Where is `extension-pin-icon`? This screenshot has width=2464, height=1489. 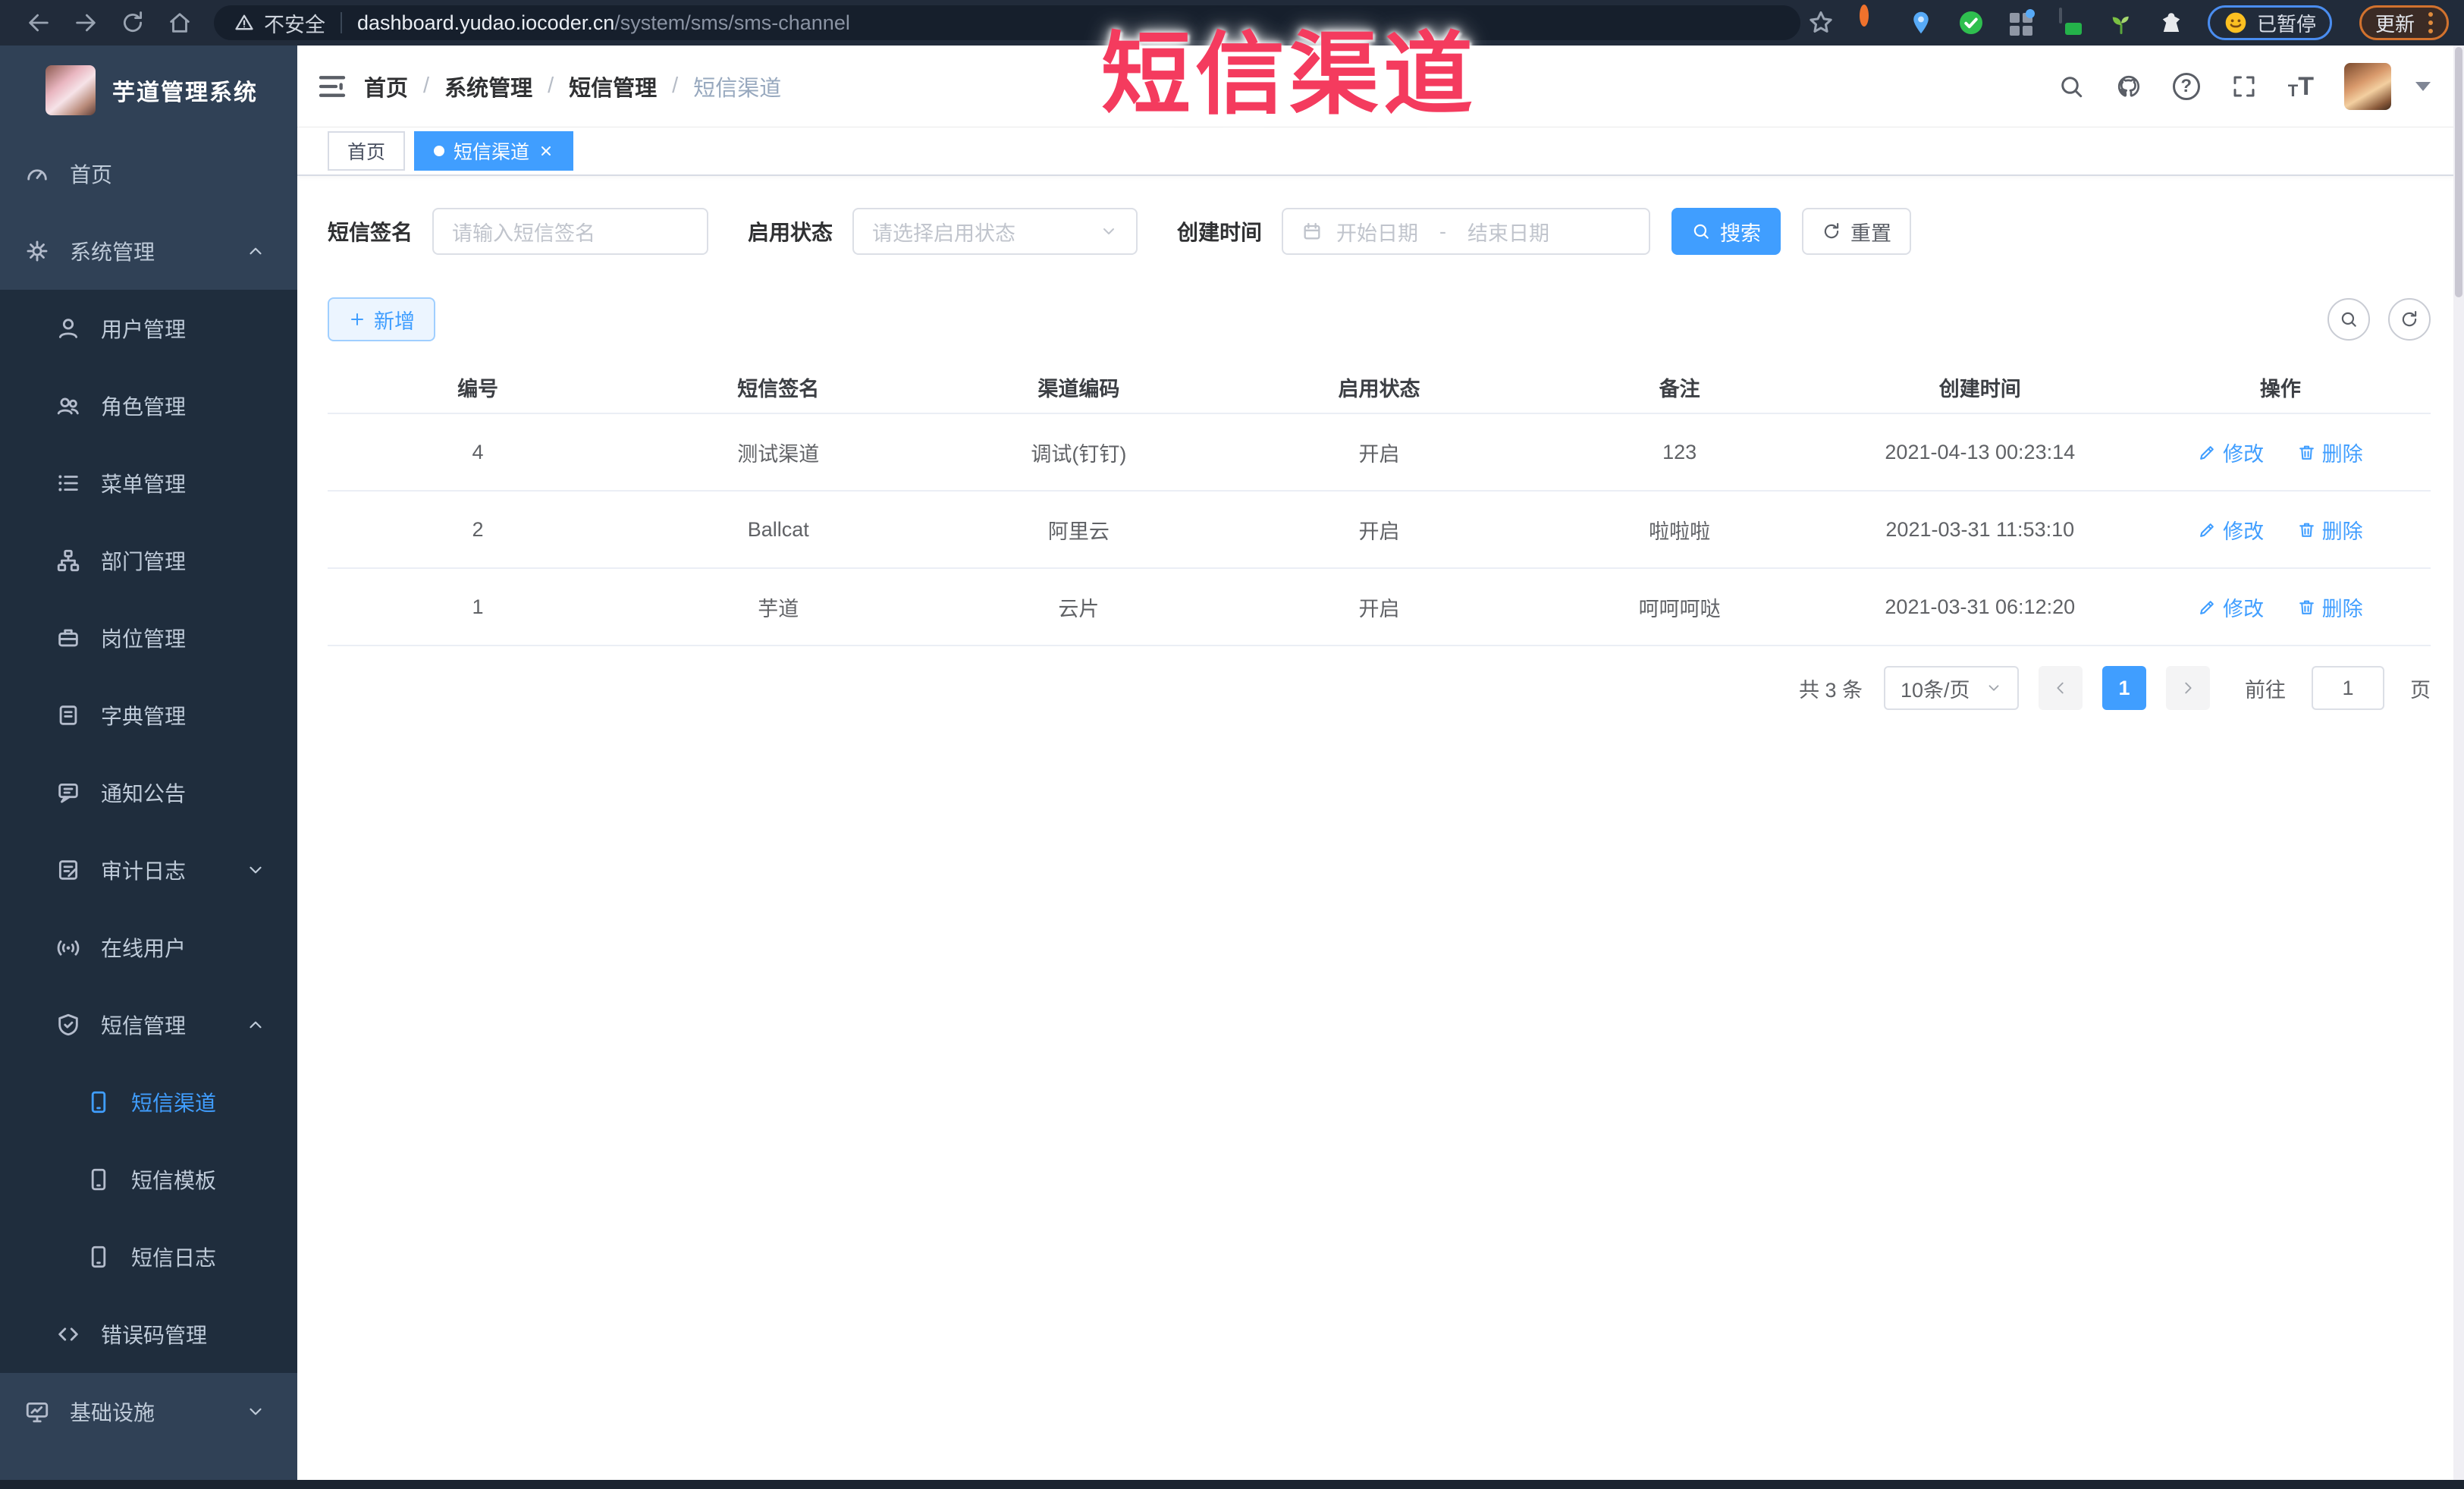
extension-pin-icon is located at coordinates (1921, 22).